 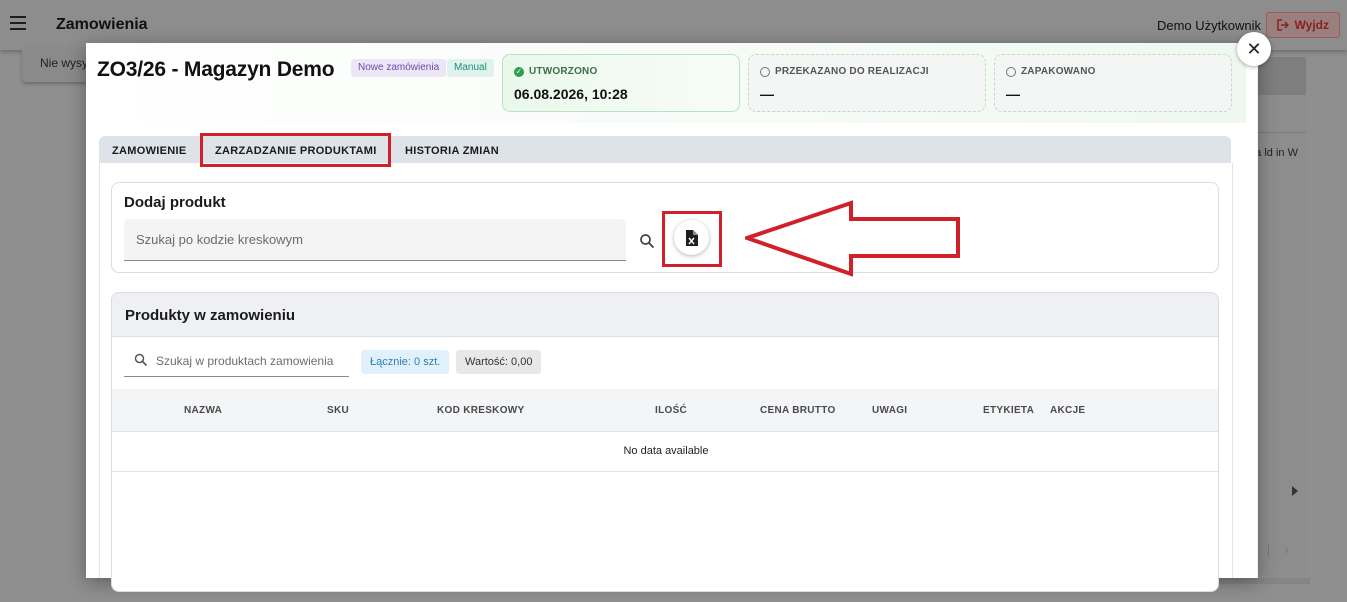 I want to click on status-step-label: PRZEKAZANO DO REALIZACJI, so click(x=852, y=71).